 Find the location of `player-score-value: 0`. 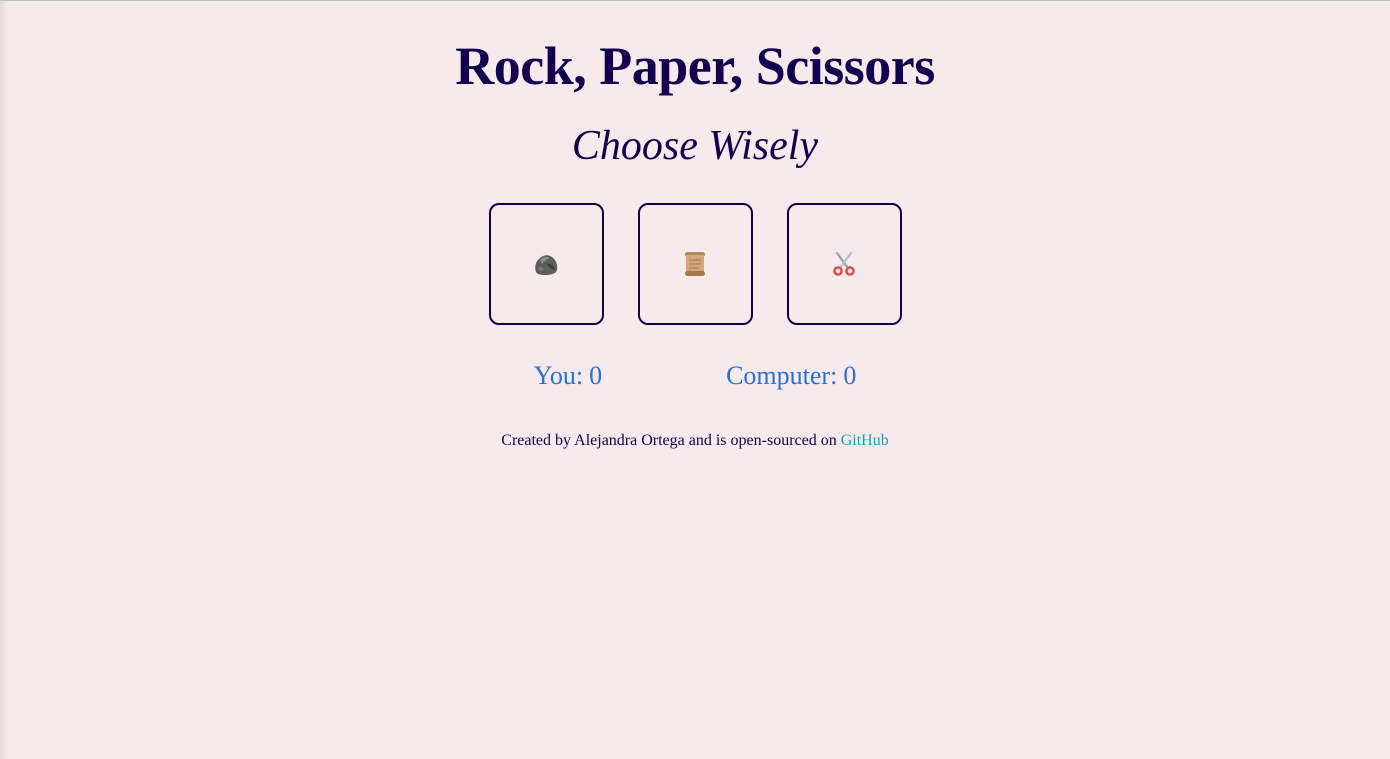

player-score-value: 0 is located at coordinates (596, 375).